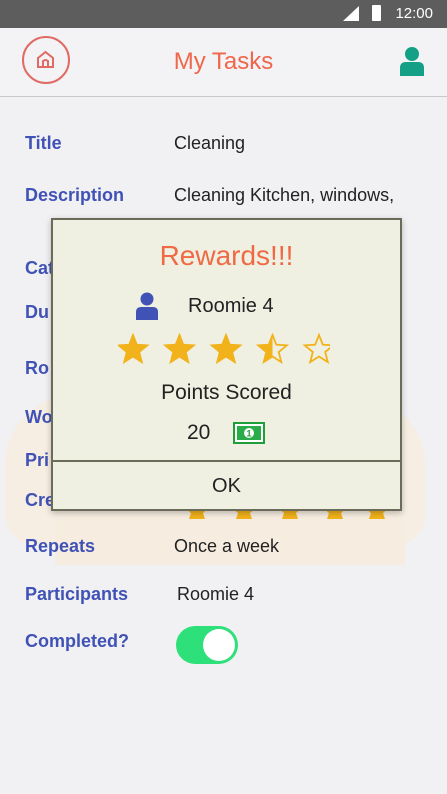 The height and width of the screenshot is (794, 447). What do you see at coordinates (376, 13) in the screenshot?
I see `battery-icon` at bounding box center [376, 13].